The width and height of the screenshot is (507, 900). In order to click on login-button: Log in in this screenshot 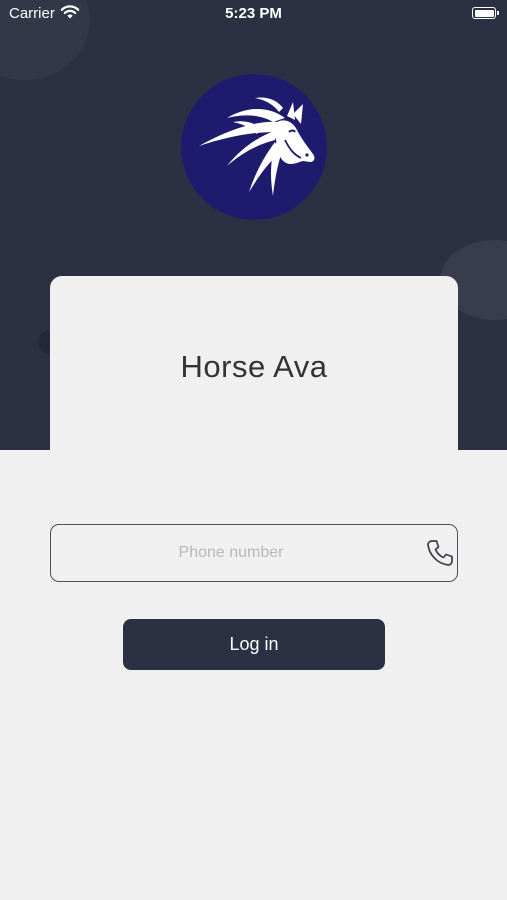, I will do `click(254, 644)`.